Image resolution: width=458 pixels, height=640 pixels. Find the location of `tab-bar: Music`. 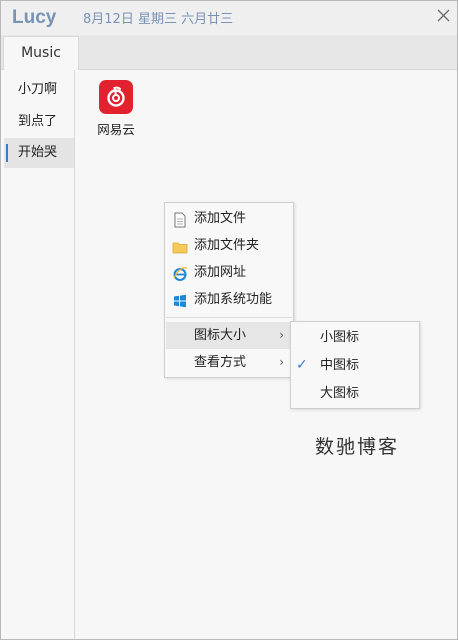

tab-bar: Music is located at coordinates (229, 52).